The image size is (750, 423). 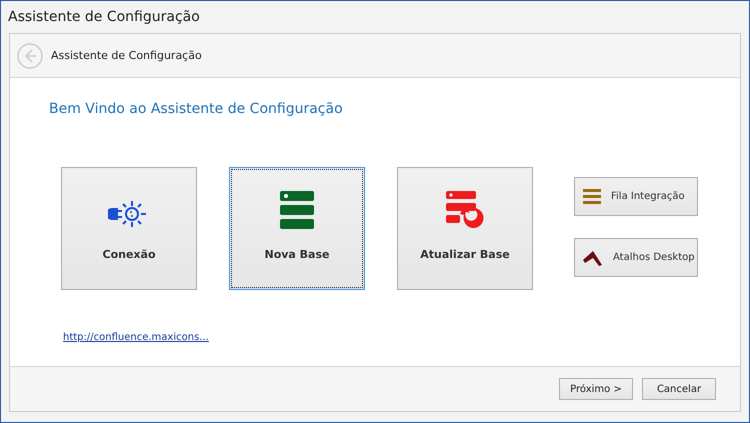 I want to click on arrow-icon, so click(x=593, y=258).